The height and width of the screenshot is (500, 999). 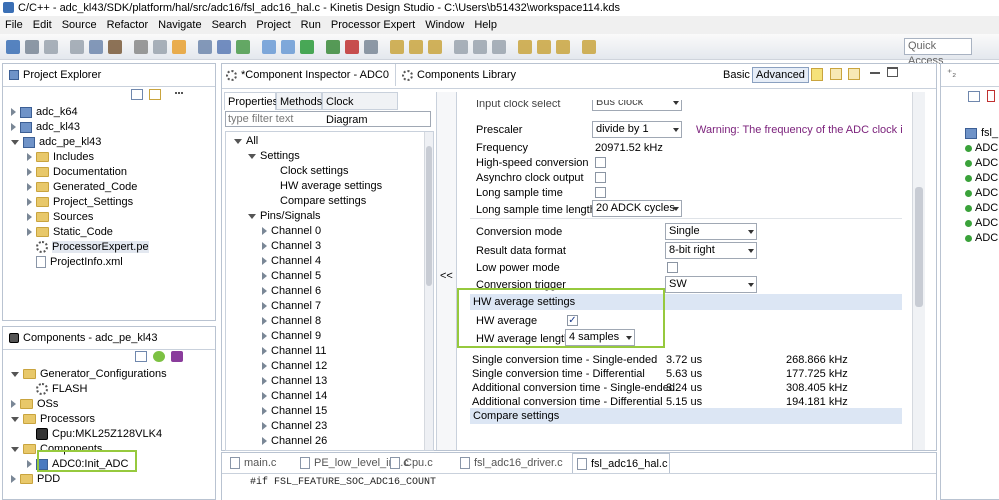 I want to click on components-tab: Components - adc_pe_kl43, so click(x=83, y=338).